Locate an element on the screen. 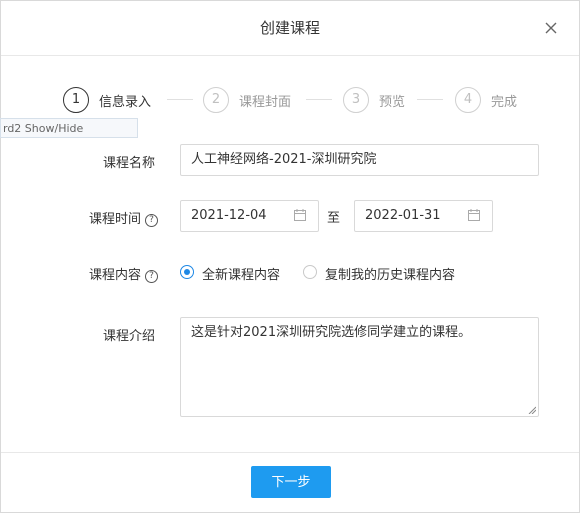 The image size is (580, 513). start-date-input: 2021-12-04 is located at coordinates (249, 216).